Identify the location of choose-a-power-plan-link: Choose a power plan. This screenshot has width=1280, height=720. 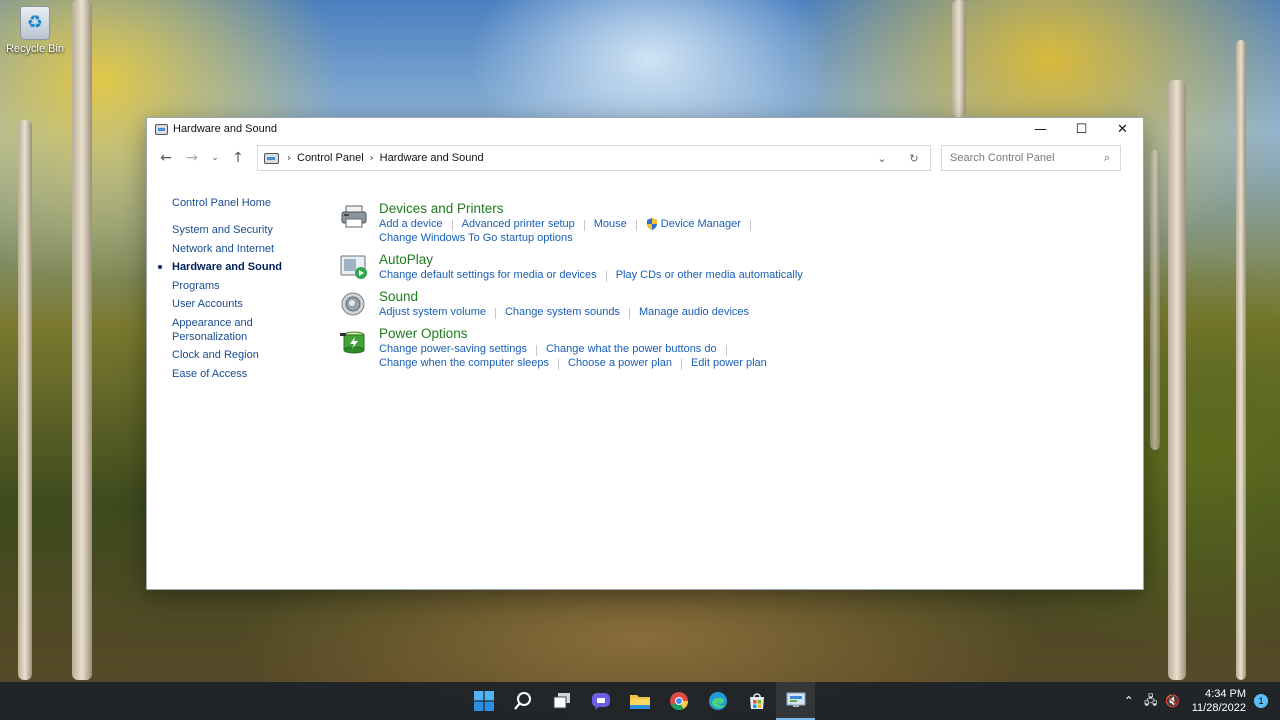
(620, 363).